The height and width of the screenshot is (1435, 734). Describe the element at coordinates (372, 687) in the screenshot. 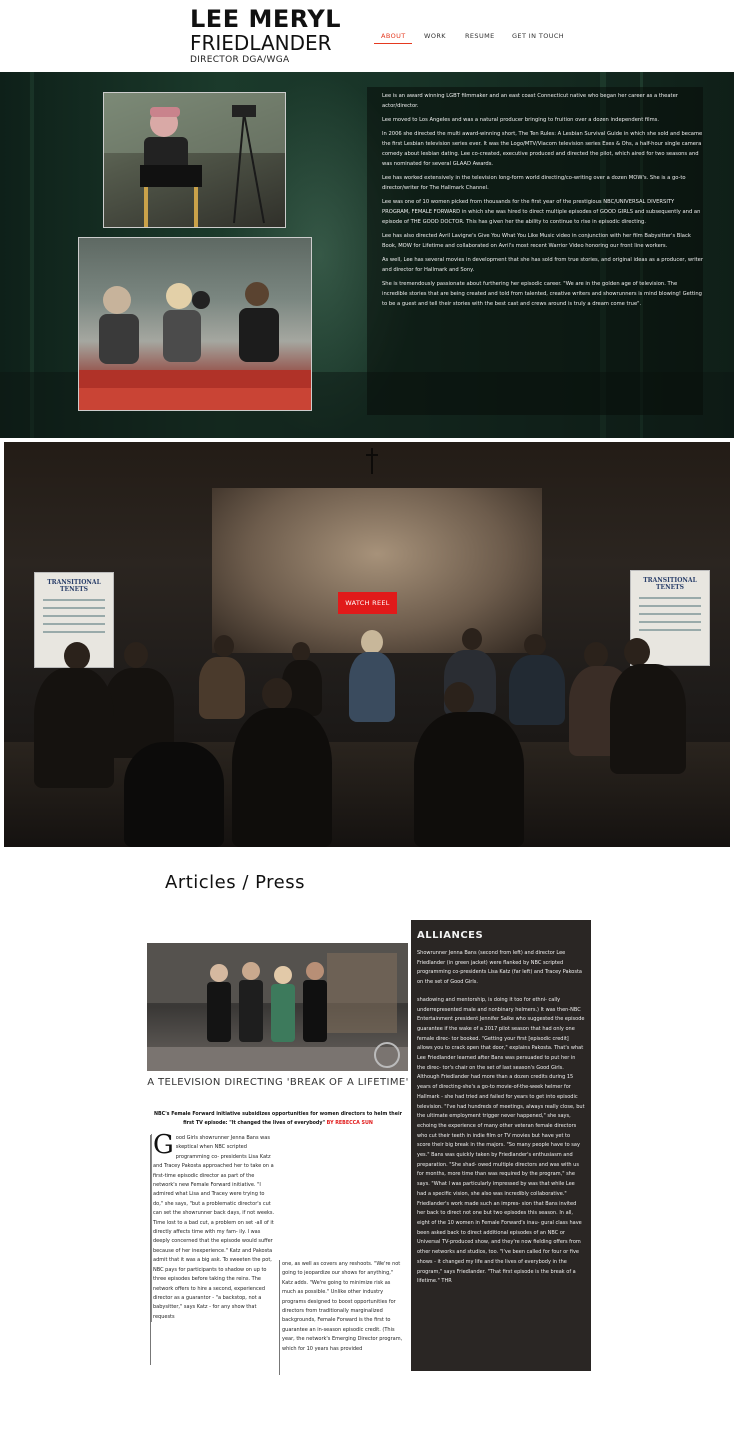

I see `woman-seated` at that location.